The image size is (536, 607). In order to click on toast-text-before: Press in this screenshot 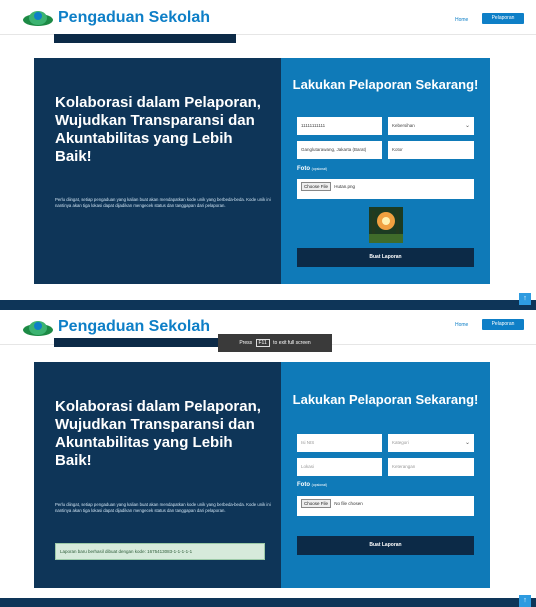, I will do `click(246, 343)`.